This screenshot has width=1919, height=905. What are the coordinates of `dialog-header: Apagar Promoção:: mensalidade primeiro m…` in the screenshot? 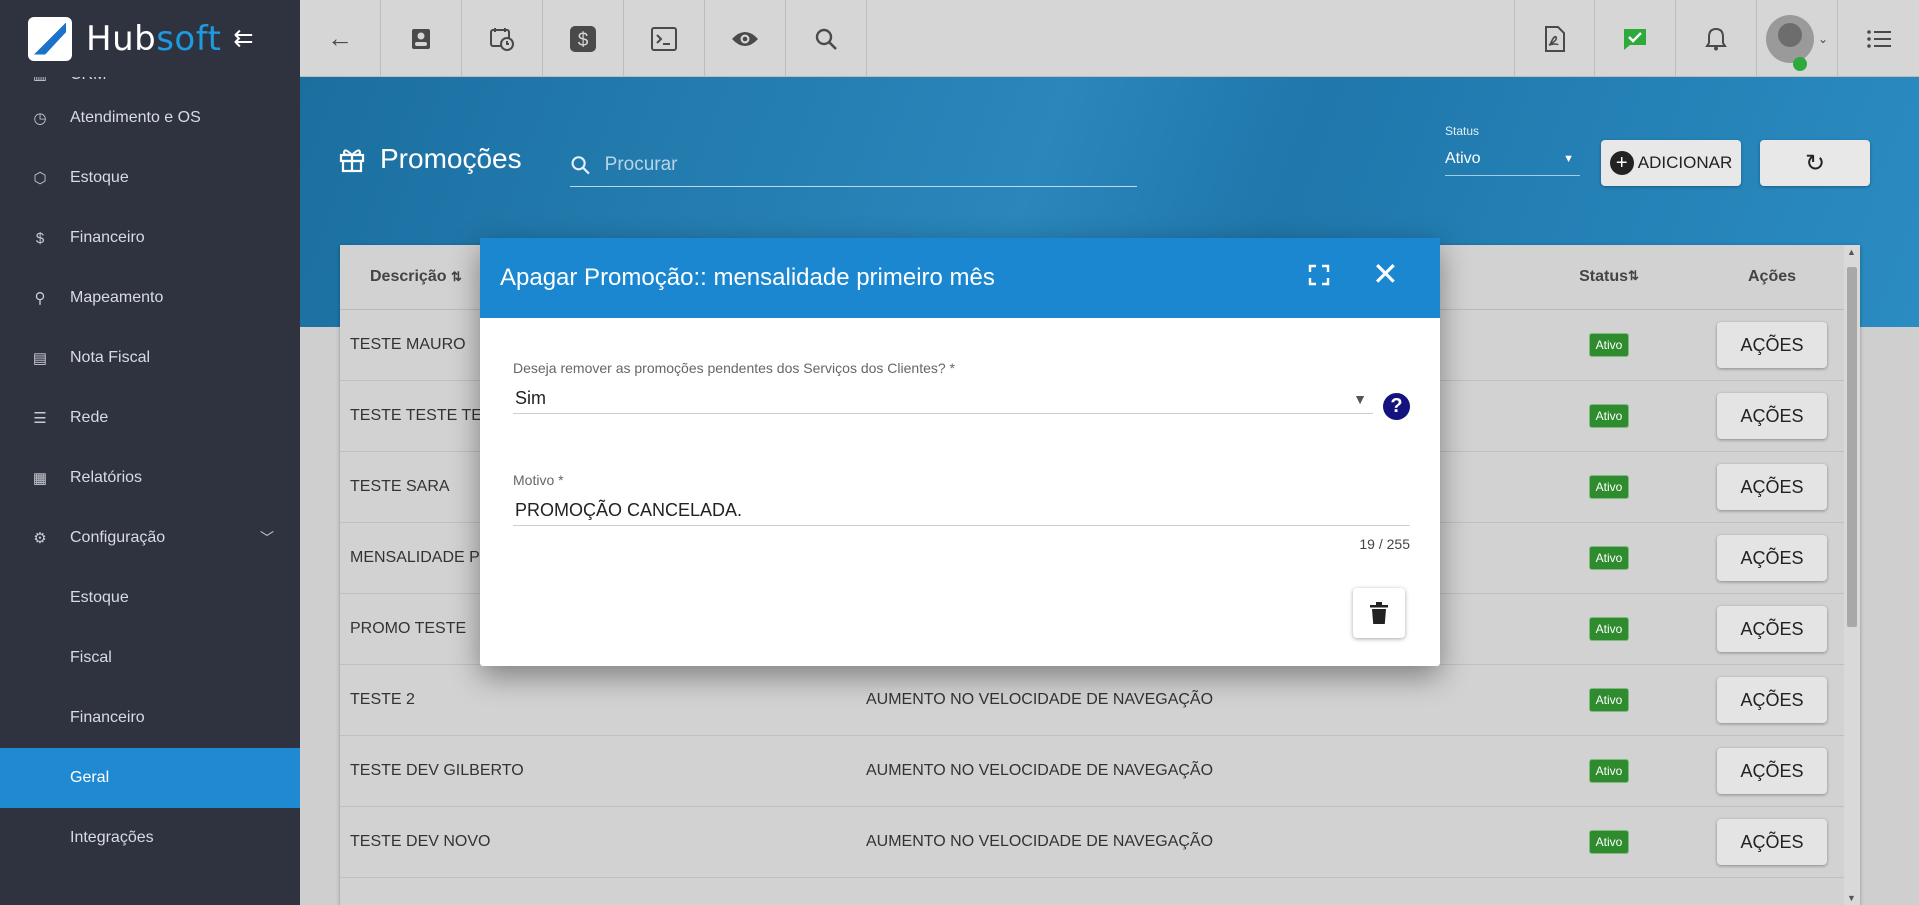 It's located at (960, 278).